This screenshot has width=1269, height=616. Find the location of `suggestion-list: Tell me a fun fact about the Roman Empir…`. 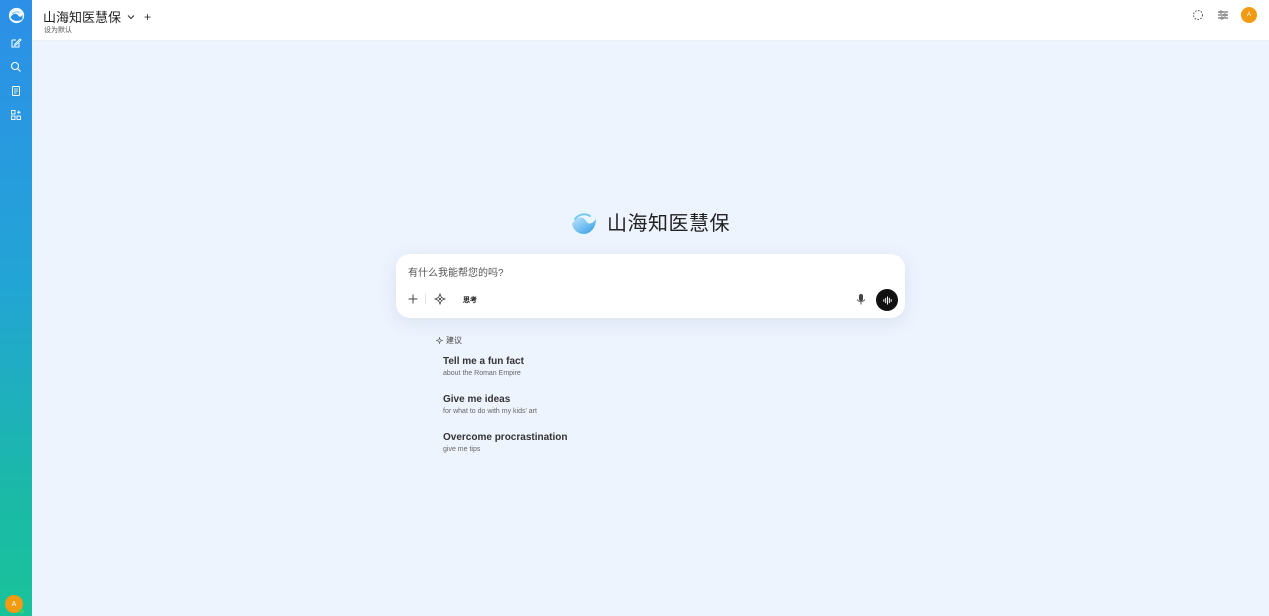

suggestion-list: Tell me a fun fact about the Roman Empir… is located at coordinates (505, 412).